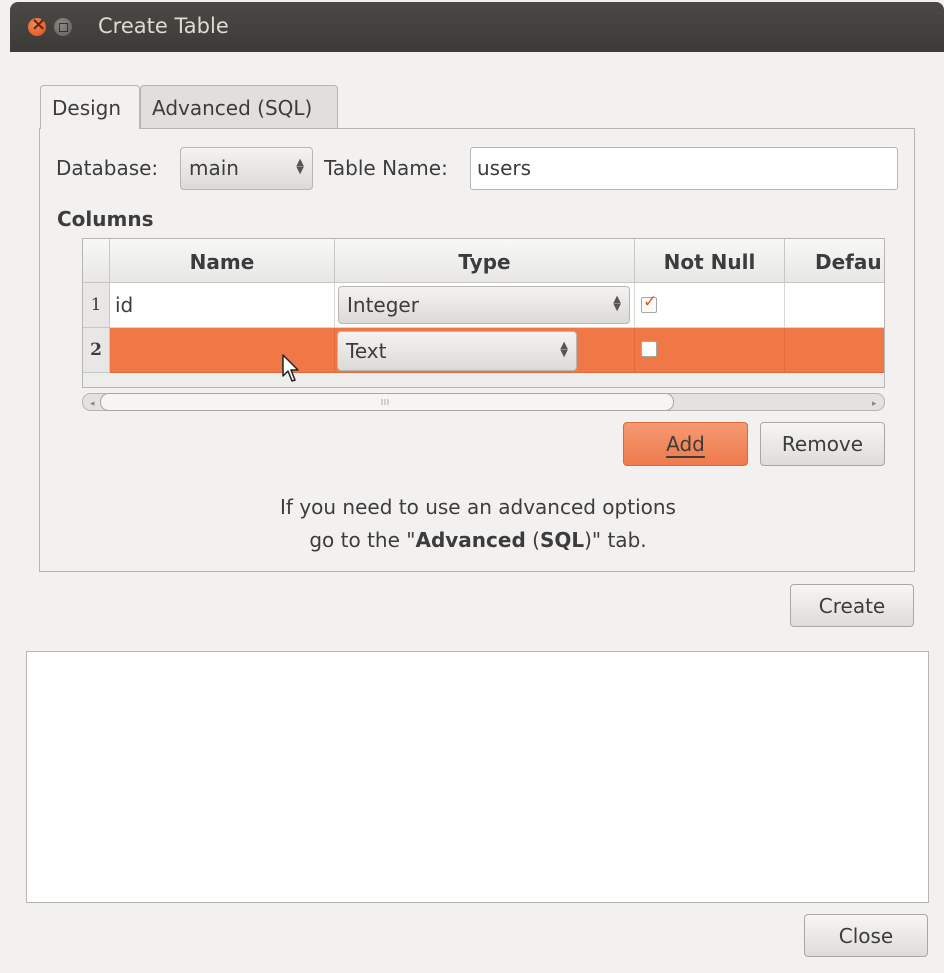  Describe the element at coordinates (222, 305) in the screenshot. I see `cell-name: id` at that location.